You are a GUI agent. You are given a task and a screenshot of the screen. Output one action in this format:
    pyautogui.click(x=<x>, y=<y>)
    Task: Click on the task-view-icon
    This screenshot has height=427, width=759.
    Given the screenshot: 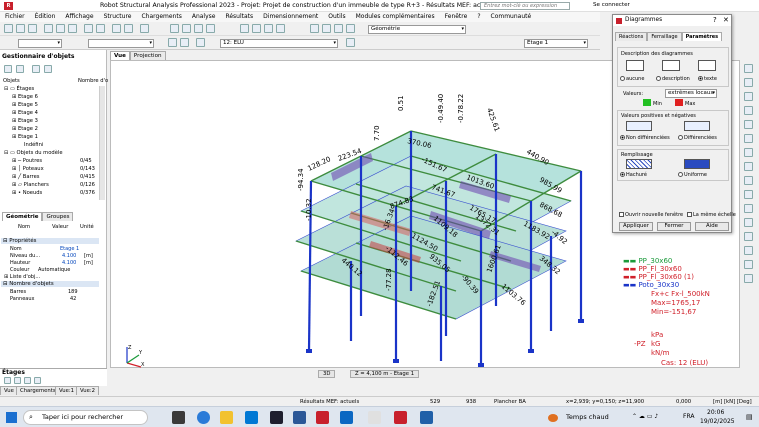 What is the action you would take?
    pyautogui.click(x=178, y=417)
    